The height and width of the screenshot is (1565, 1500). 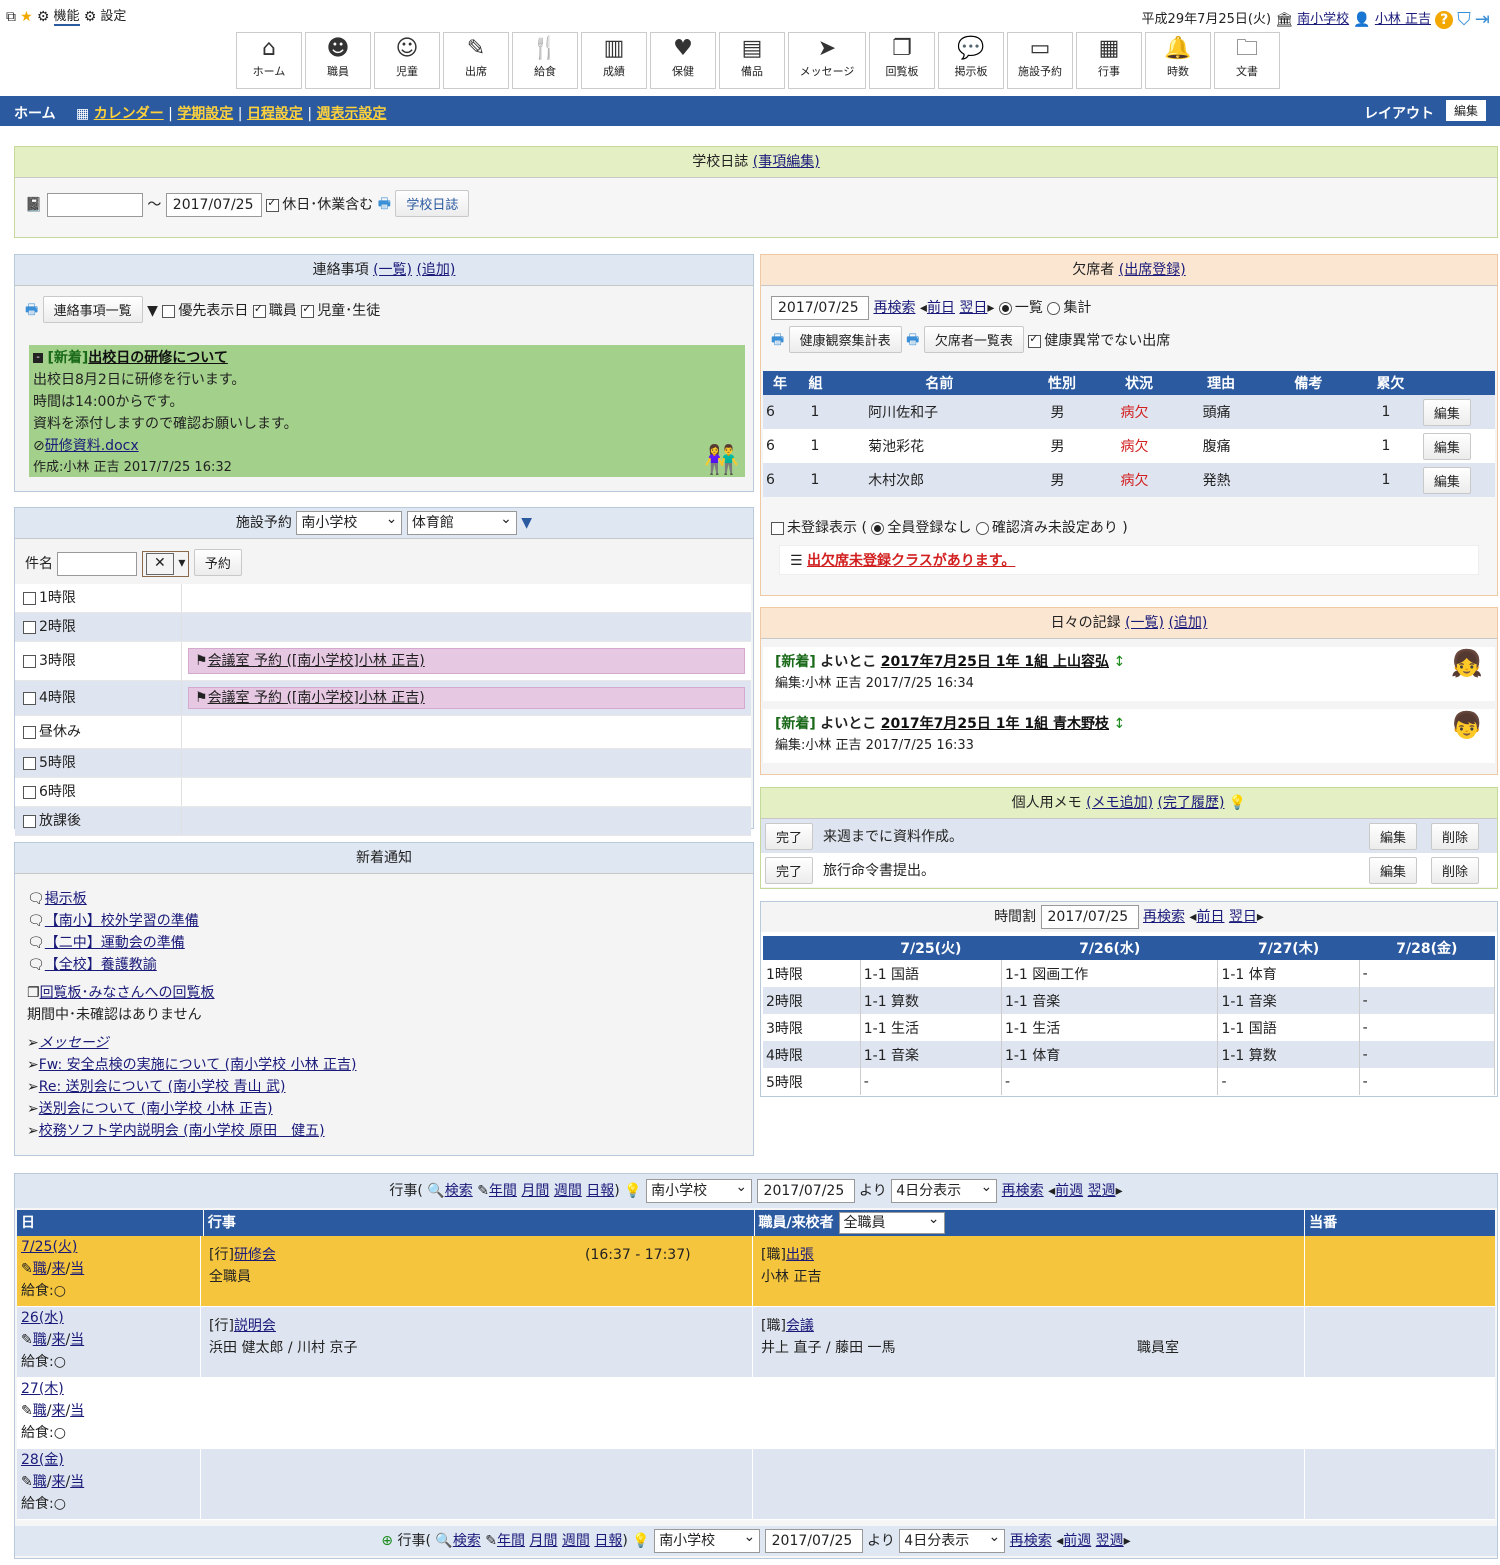 I want to click on diary-edit-link: (事項編集), so click(x=786, y=162).